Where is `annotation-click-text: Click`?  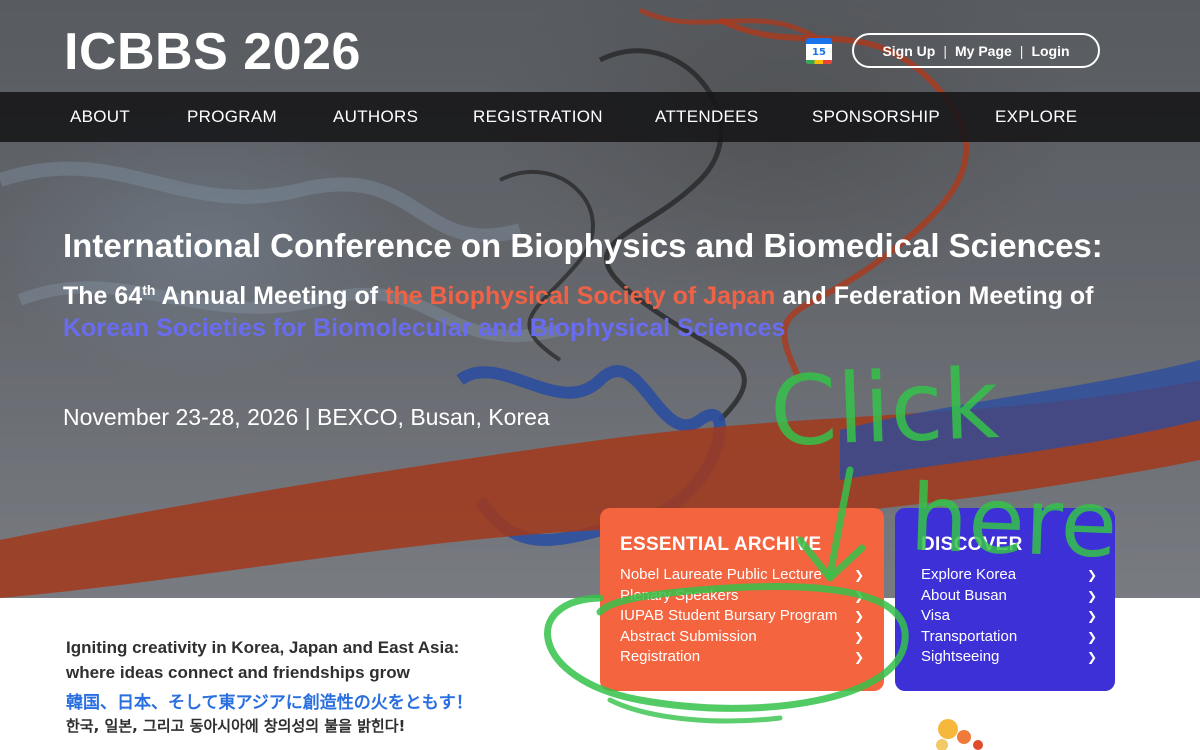 annotation-click-text: Click is located at coordinates (884, 408).